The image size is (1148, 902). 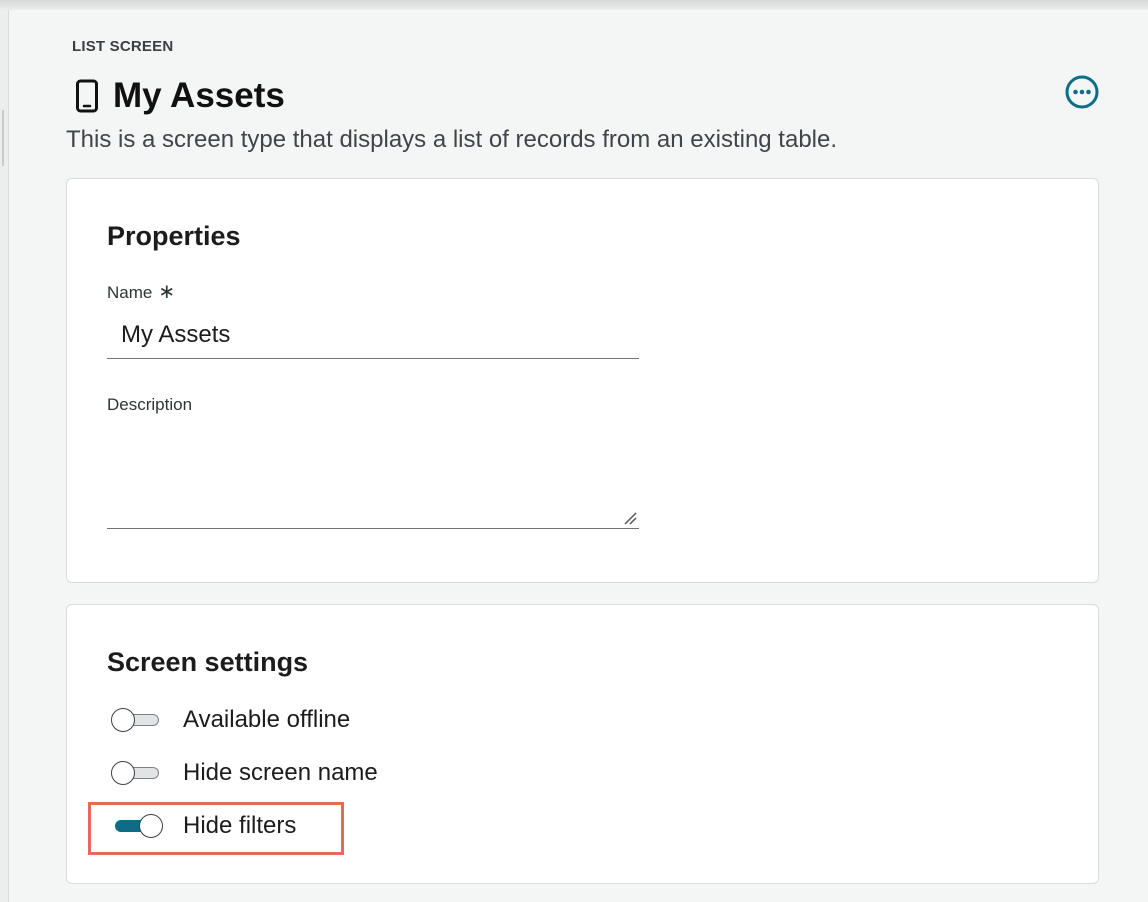 I want to click on hide-filters-toggle, so click(x=137, y=826).